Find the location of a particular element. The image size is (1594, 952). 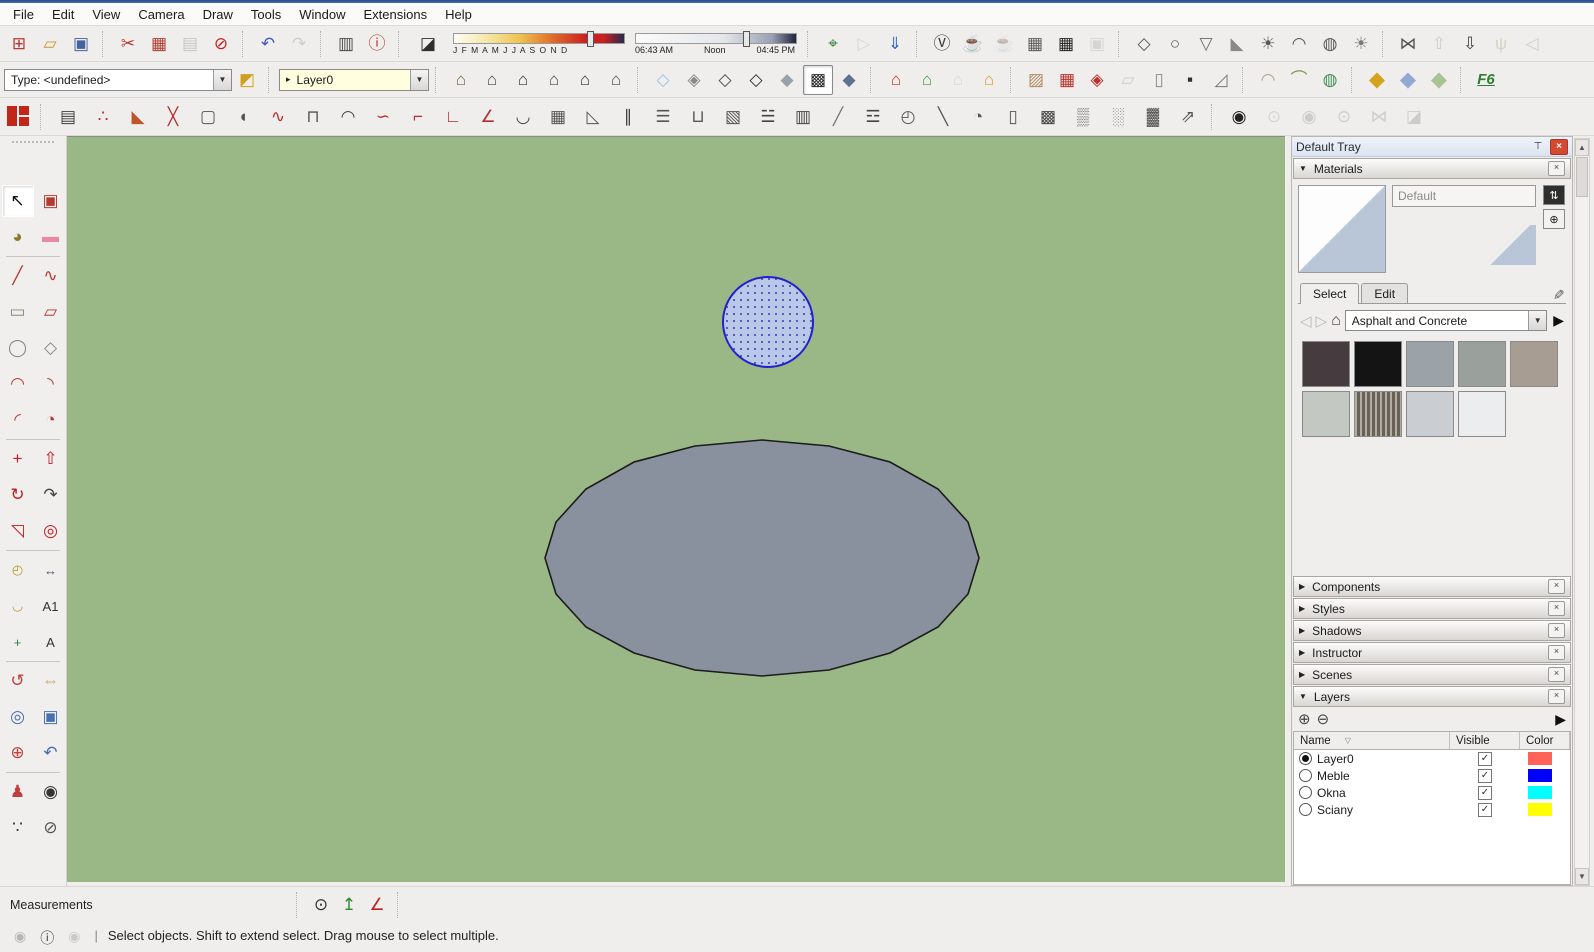

menu-view: View is located at coordinates (106, 14).